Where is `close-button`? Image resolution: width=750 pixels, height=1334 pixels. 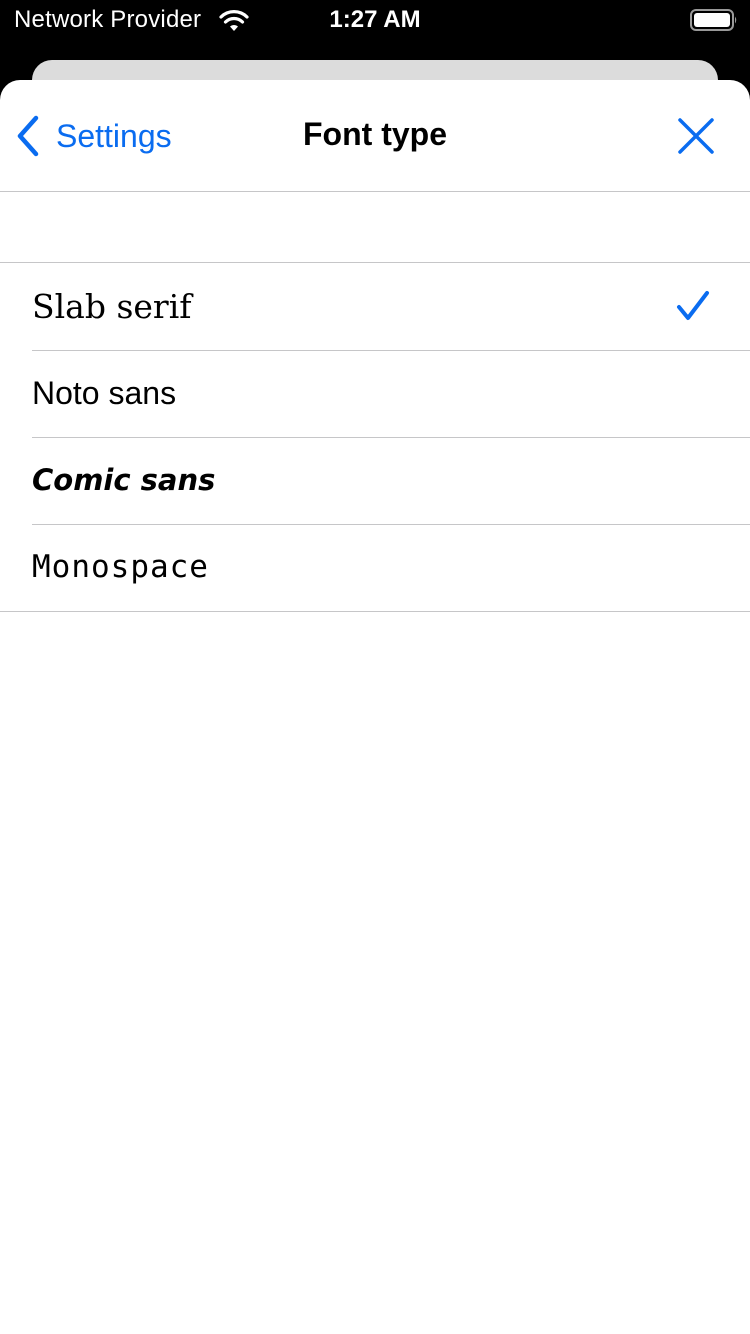 close-button is located at coordinates (696, 136).